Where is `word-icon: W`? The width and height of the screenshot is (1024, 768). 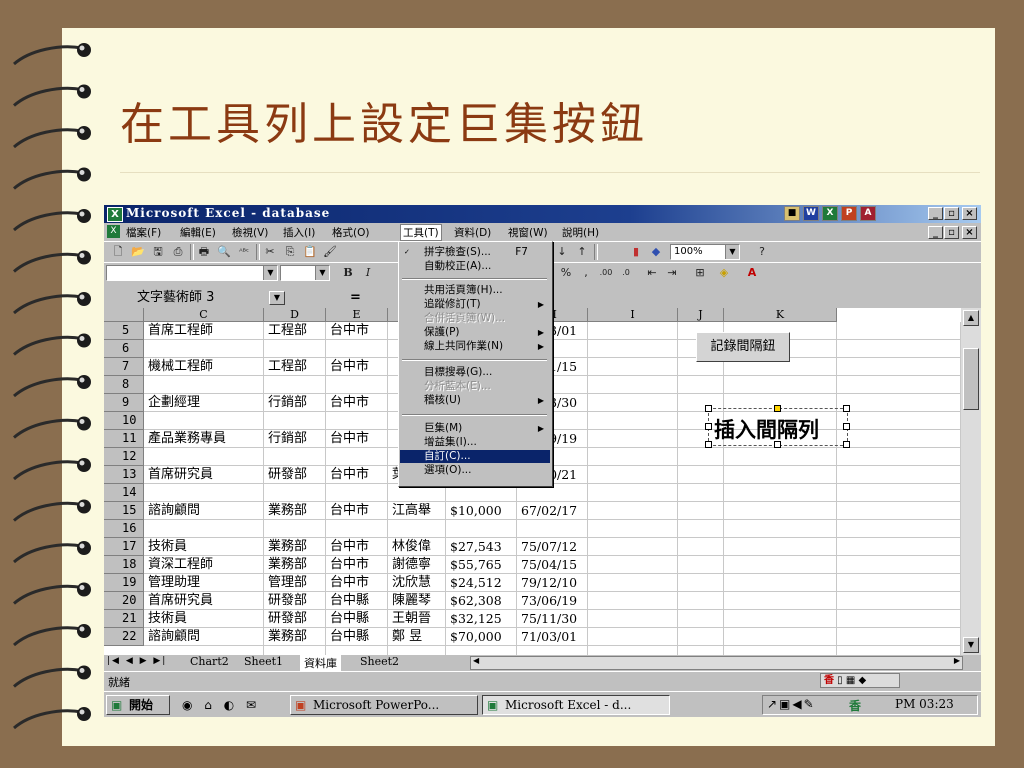 word-icon: W is located at coordinates (811, 213).